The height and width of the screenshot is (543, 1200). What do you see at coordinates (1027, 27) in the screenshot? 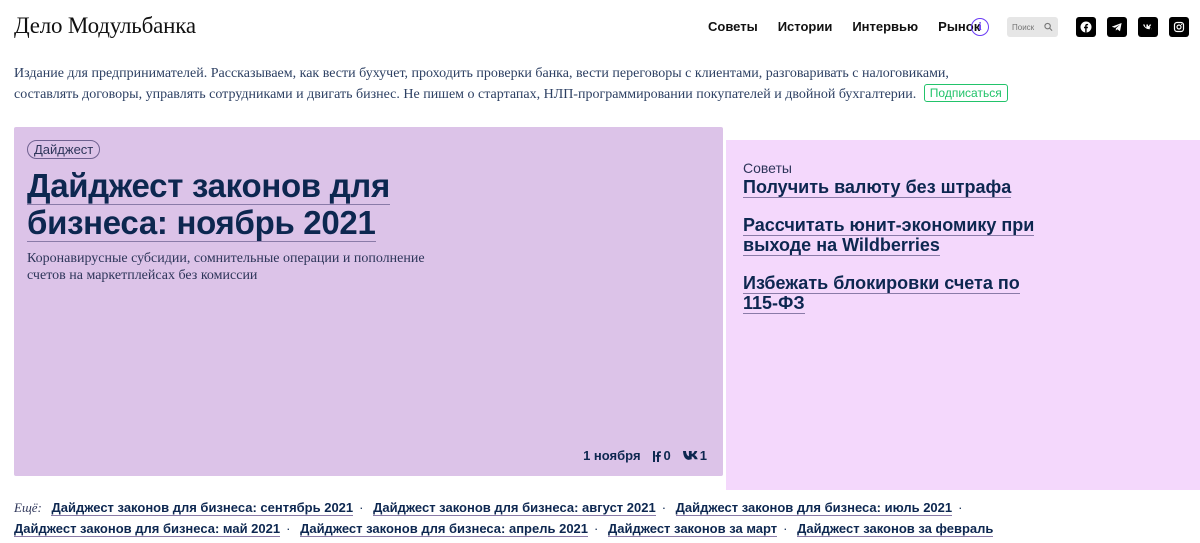
I see `search-input` at bounding box center [1027, 27].